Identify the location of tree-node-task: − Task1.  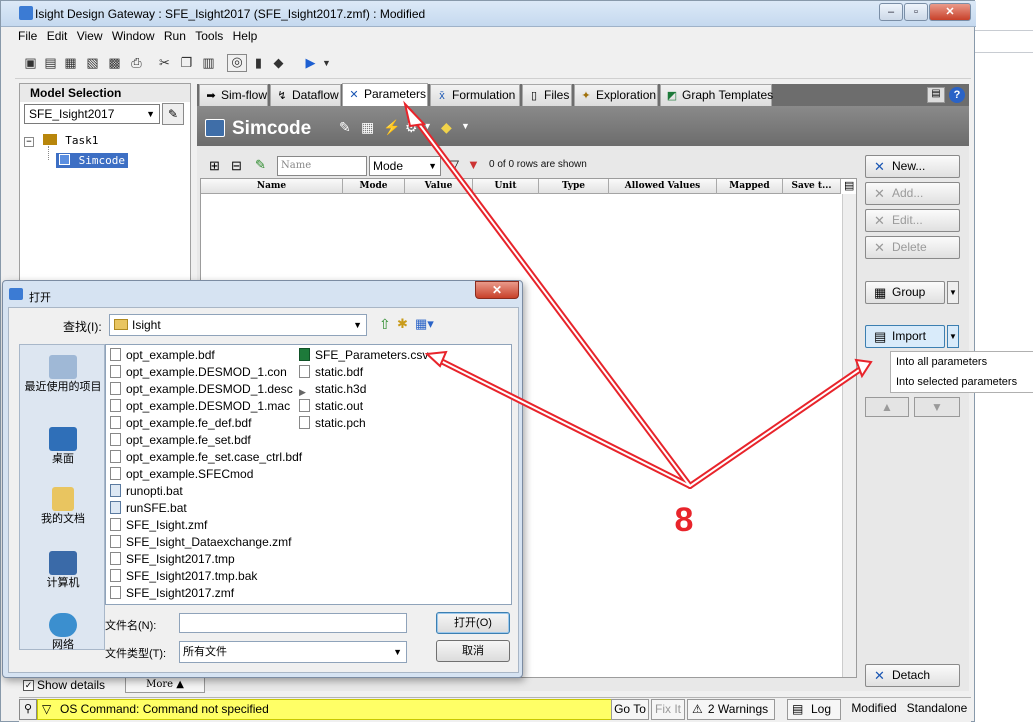
(61, 140).